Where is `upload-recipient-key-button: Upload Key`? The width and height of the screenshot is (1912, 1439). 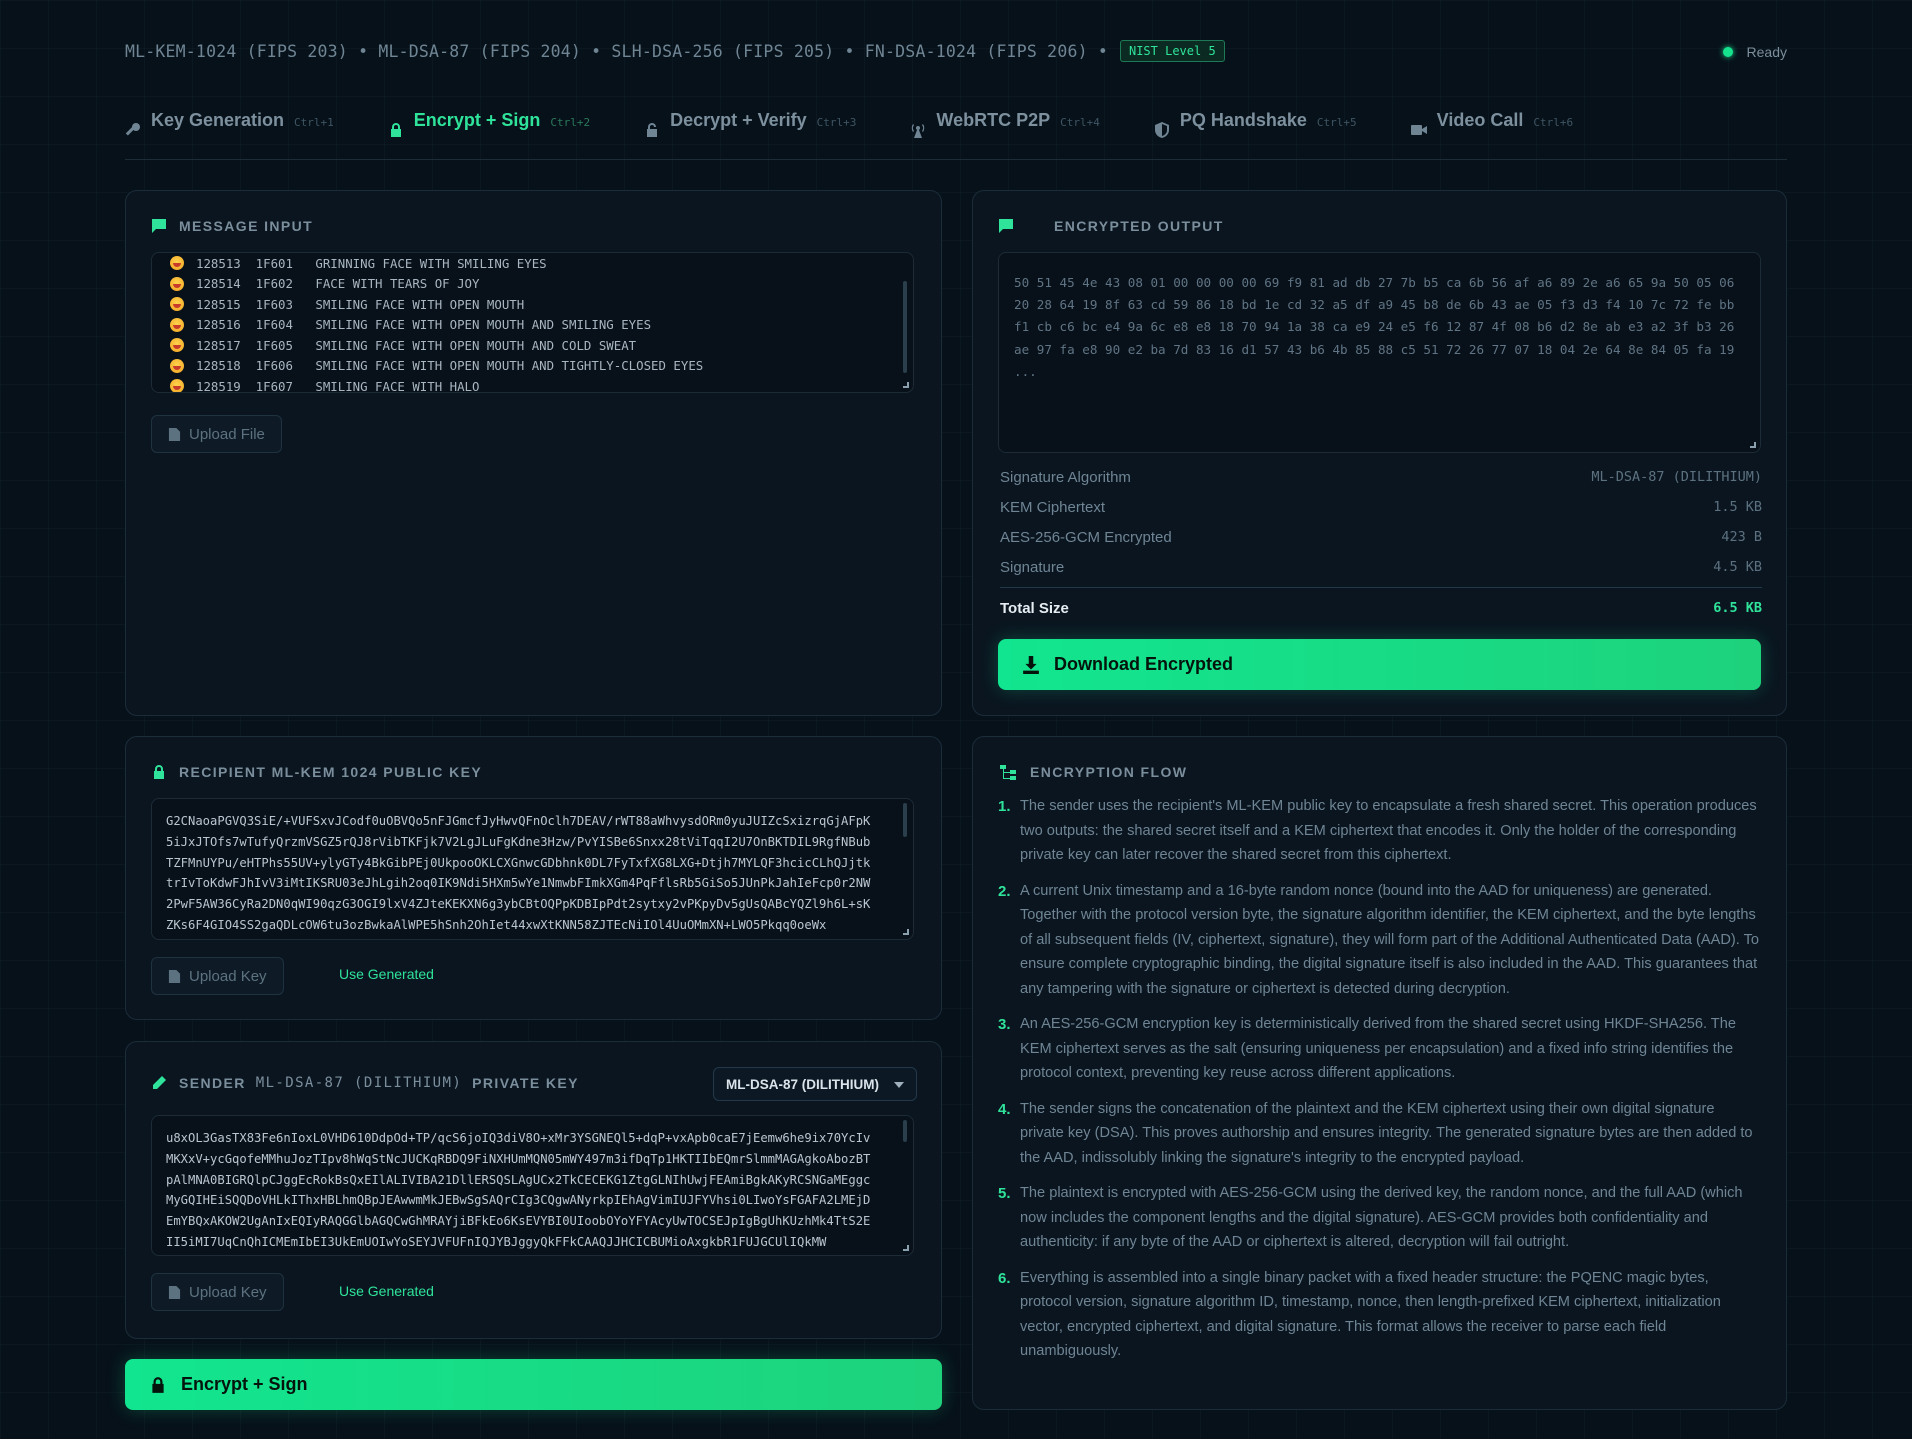 upload-recipient-key-button: Upload Key is located at coordinates (217, 976).